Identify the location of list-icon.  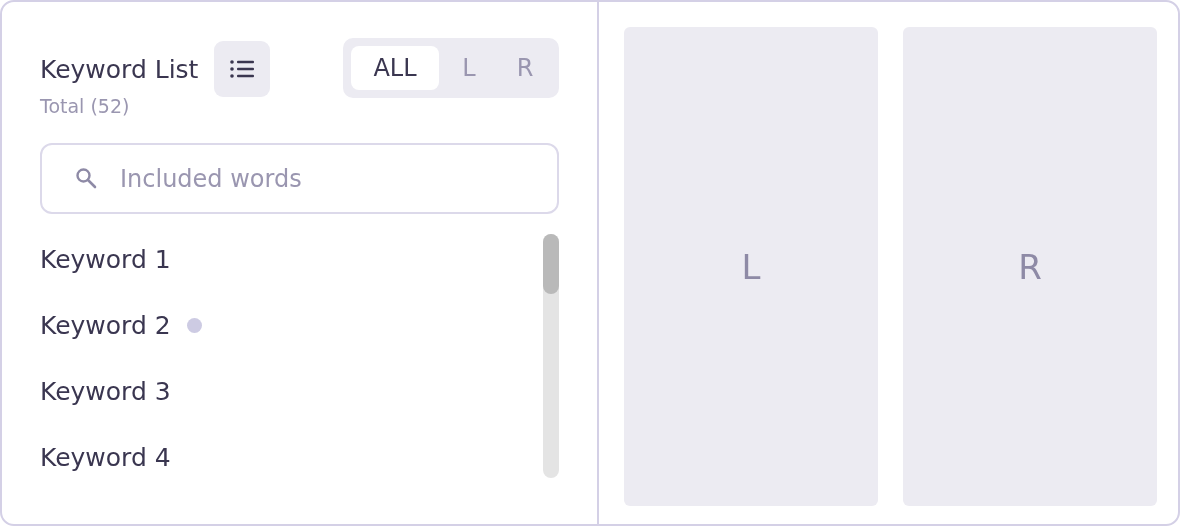
(242, 69).